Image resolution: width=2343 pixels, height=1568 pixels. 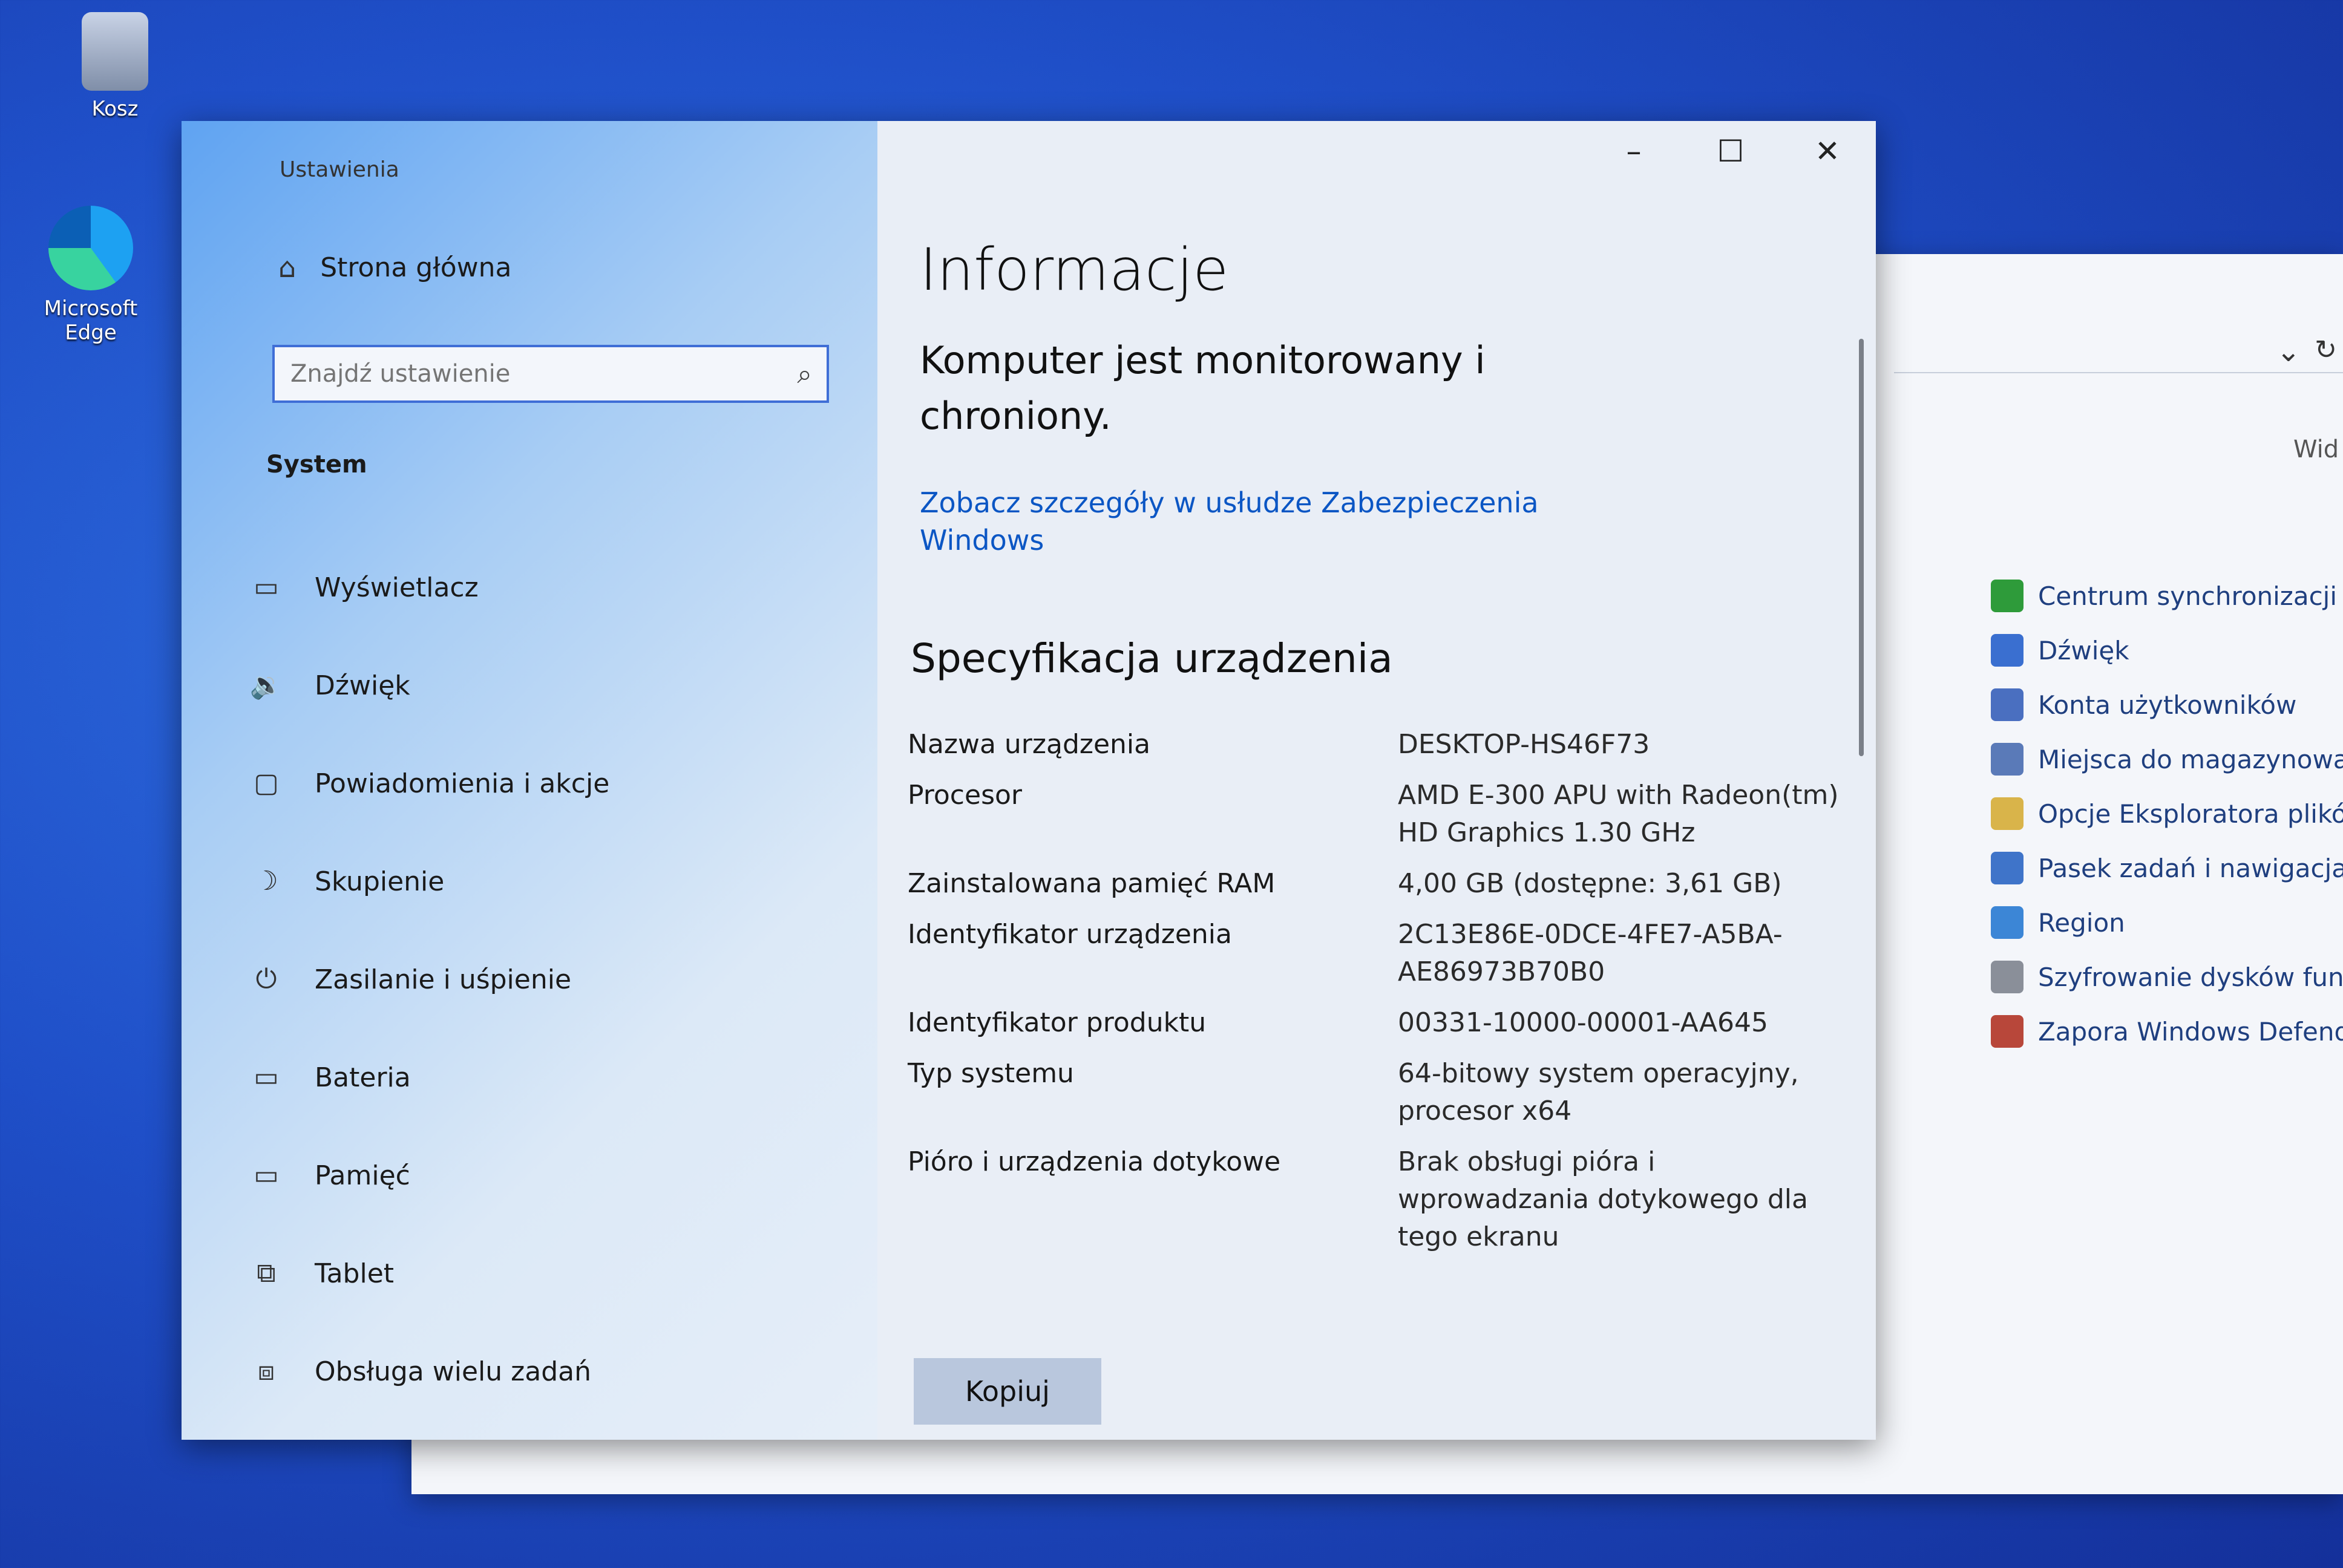 I want to click on control-panel-item-label: Zapora Windows Defende, so click(x=2190, y=1031).